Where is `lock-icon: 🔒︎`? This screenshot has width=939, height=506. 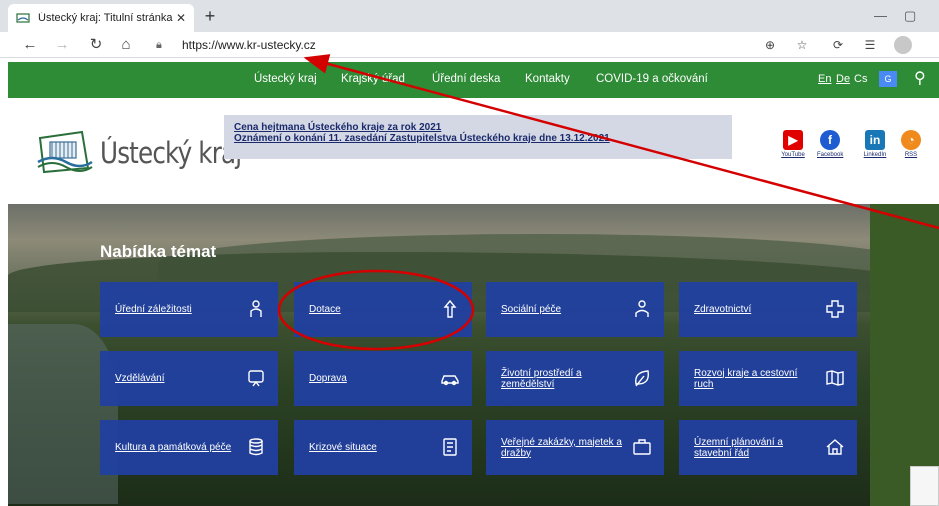 lock-icon: 🔒︎ is located at coordinates (159, 45).